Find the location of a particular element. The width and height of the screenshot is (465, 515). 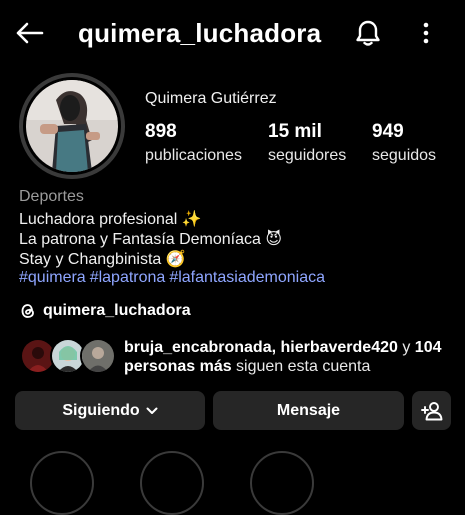

notifications-button is located at coordinates (368, 33).